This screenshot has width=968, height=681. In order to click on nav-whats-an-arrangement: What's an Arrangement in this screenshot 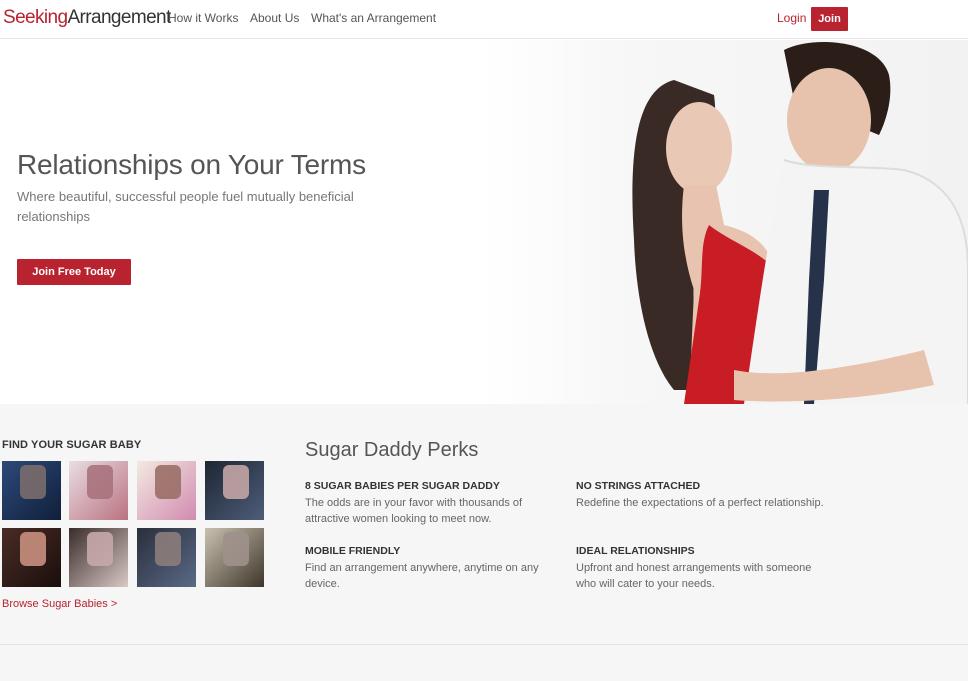, I will do `click(373, 18)`.